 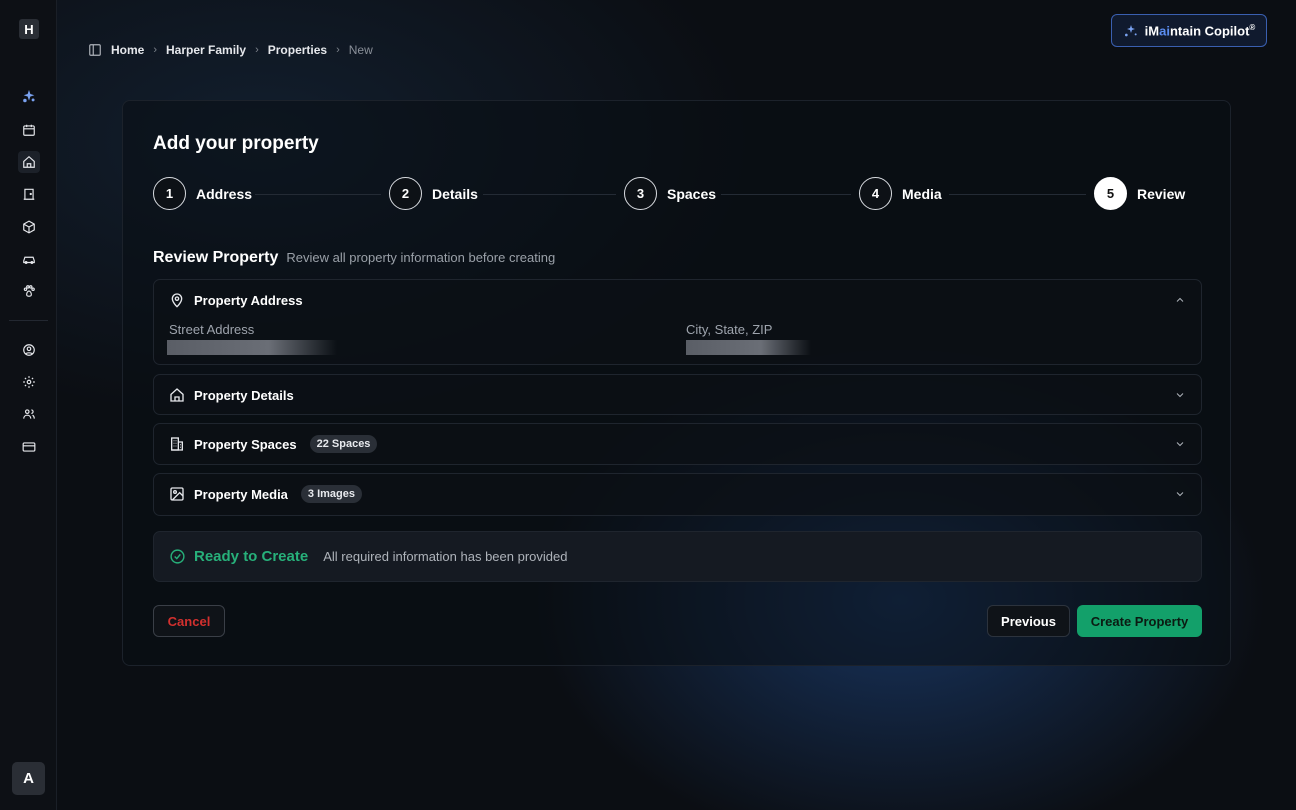 What do you see at coordinates (177, 444) in the screenshot?
I see `building-icon` at bounding box center [177, 444].